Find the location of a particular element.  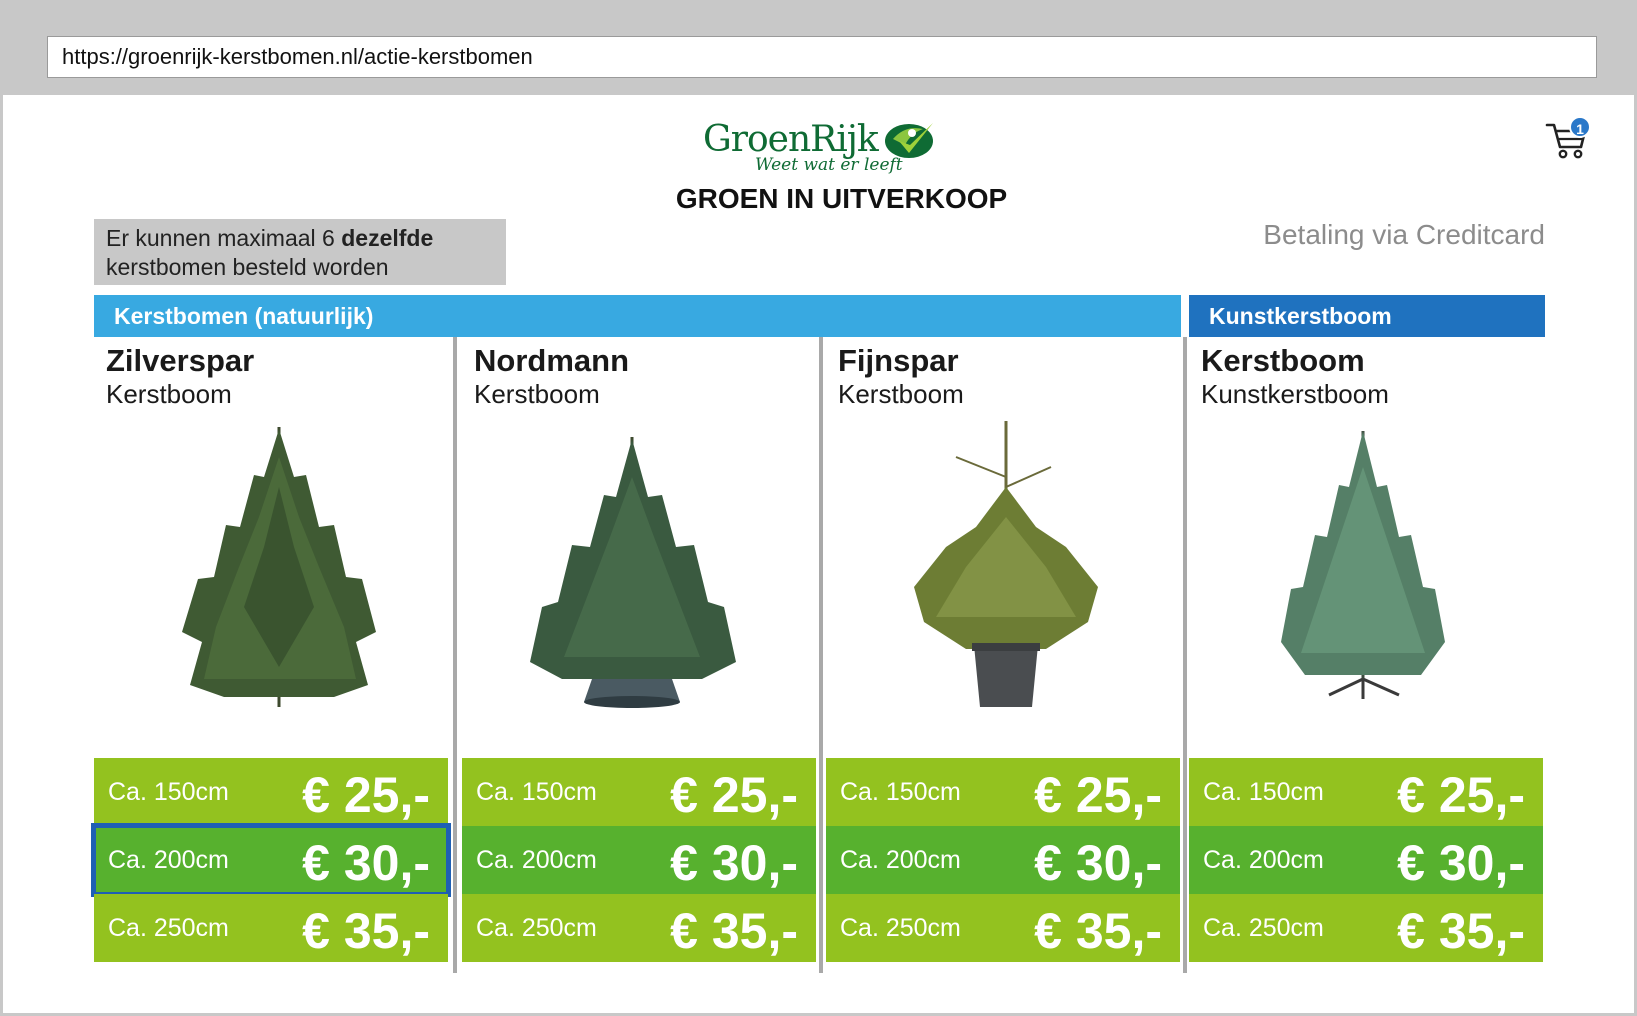

product-name: Fijnspar is located at coordinates (898, 360).